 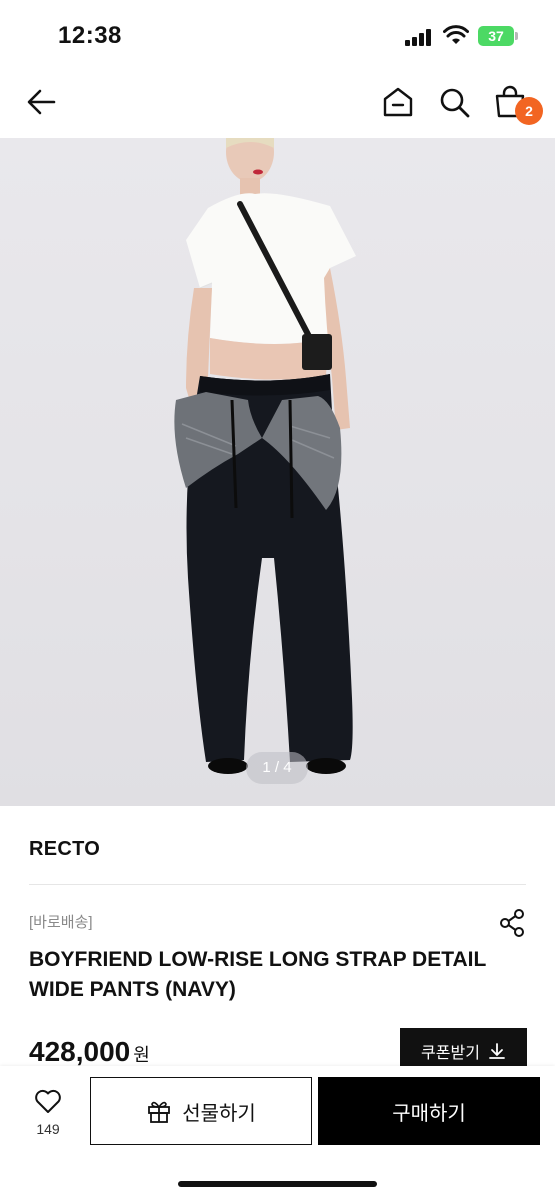 What do you see at coordinates (398, 102) in the screenshot?
I see `home-icon` at bounding box center [398, 102].